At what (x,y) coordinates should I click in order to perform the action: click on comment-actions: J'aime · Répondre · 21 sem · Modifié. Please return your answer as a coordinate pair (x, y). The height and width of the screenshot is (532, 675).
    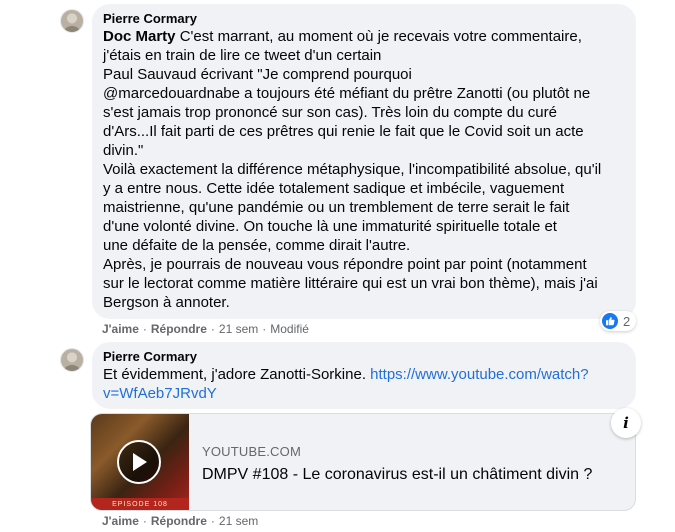
    Looking at the image, I should click on (205, 329).